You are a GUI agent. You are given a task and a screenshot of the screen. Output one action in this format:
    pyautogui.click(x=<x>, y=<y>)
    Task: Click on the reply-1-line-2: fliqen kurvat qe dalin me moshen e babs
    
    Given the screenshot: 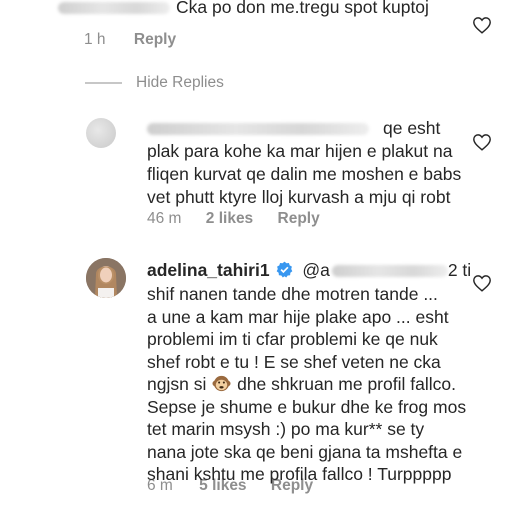 What is the action you would take?
    pyautogui.click(x=304, y=174)
    